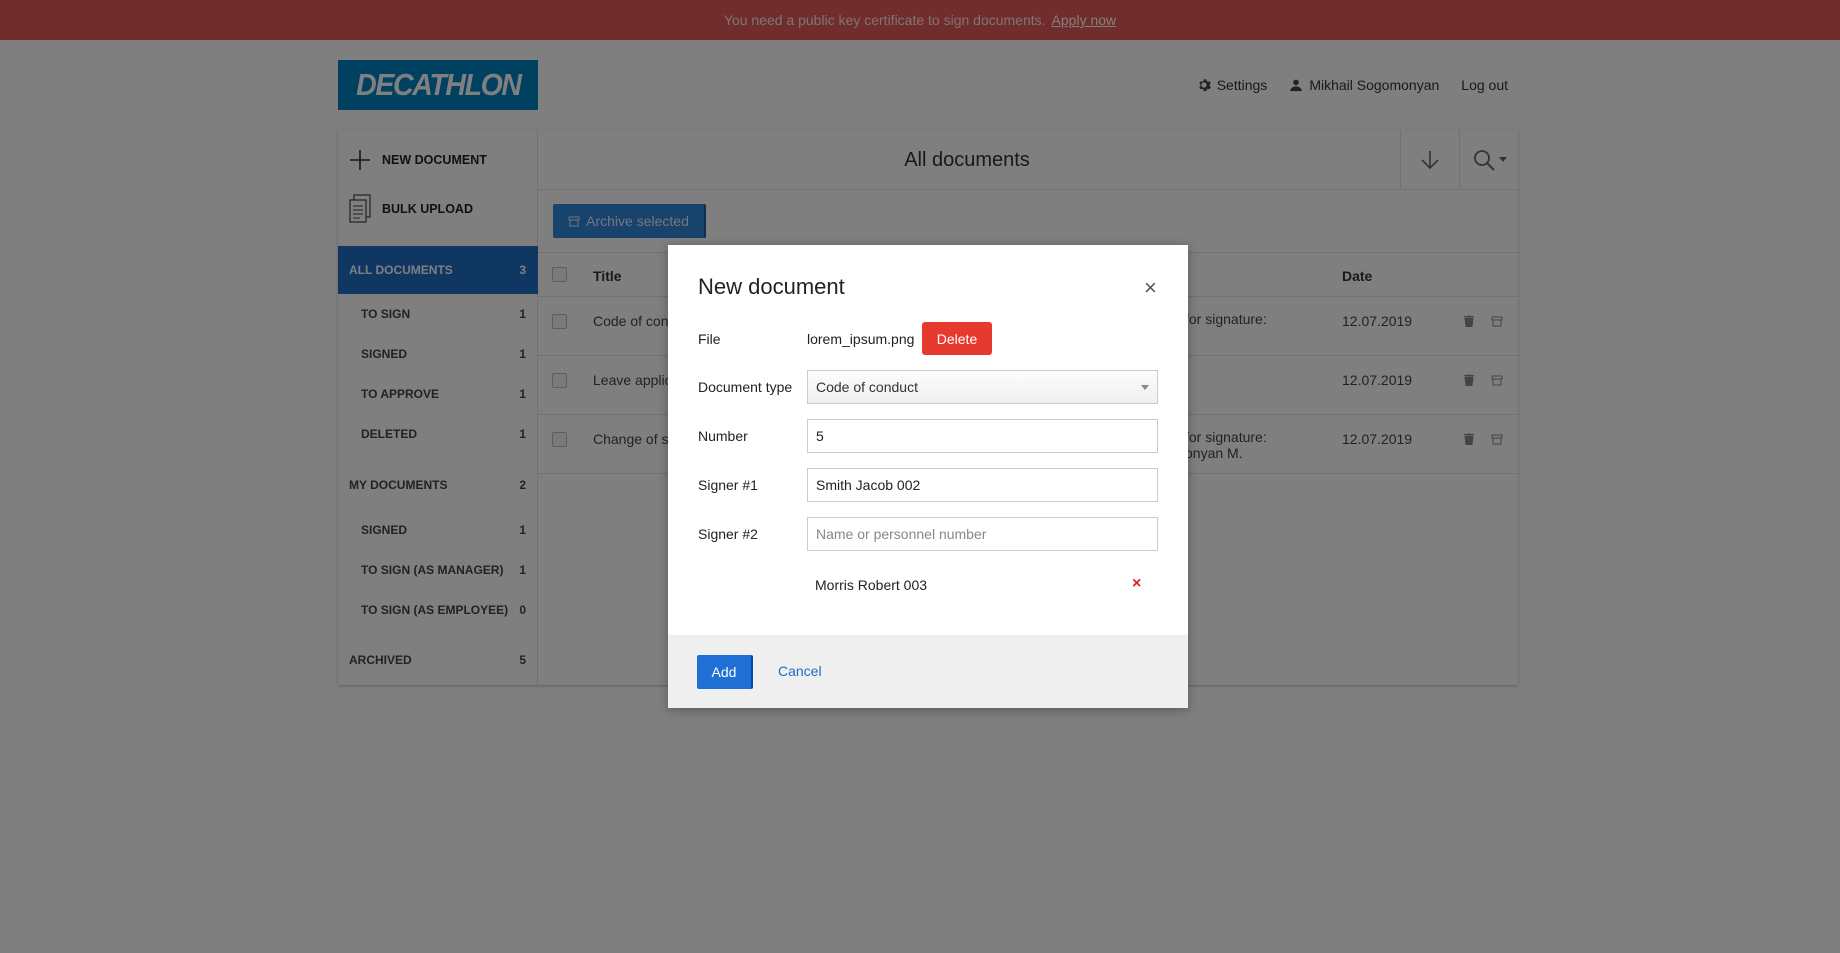 The image size is (1840, 953). What do you see at coordinates (957, 338) in the screenshot?
I see `delete-file-button: Delete` at bounding box center [957, 338].